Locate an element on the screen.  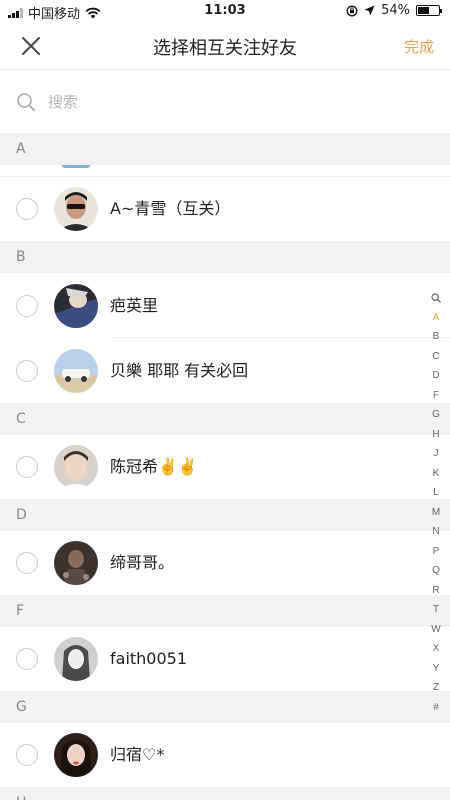
contact-row: faith0051 is located at coordinates (225, 659).